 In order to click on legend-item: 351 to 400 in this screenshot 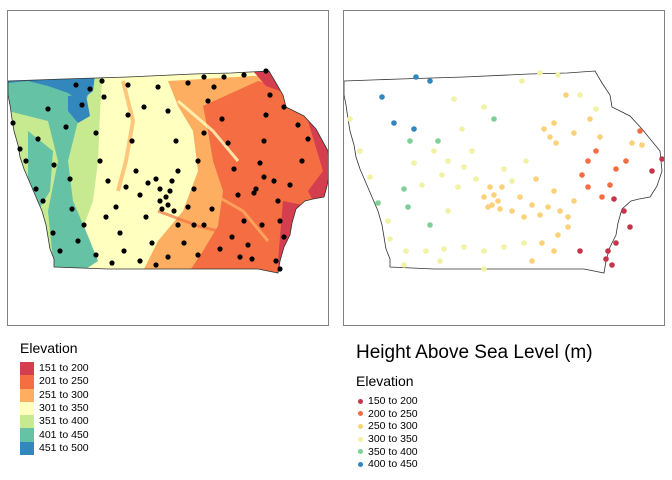, I will do `click(54, 422)`.